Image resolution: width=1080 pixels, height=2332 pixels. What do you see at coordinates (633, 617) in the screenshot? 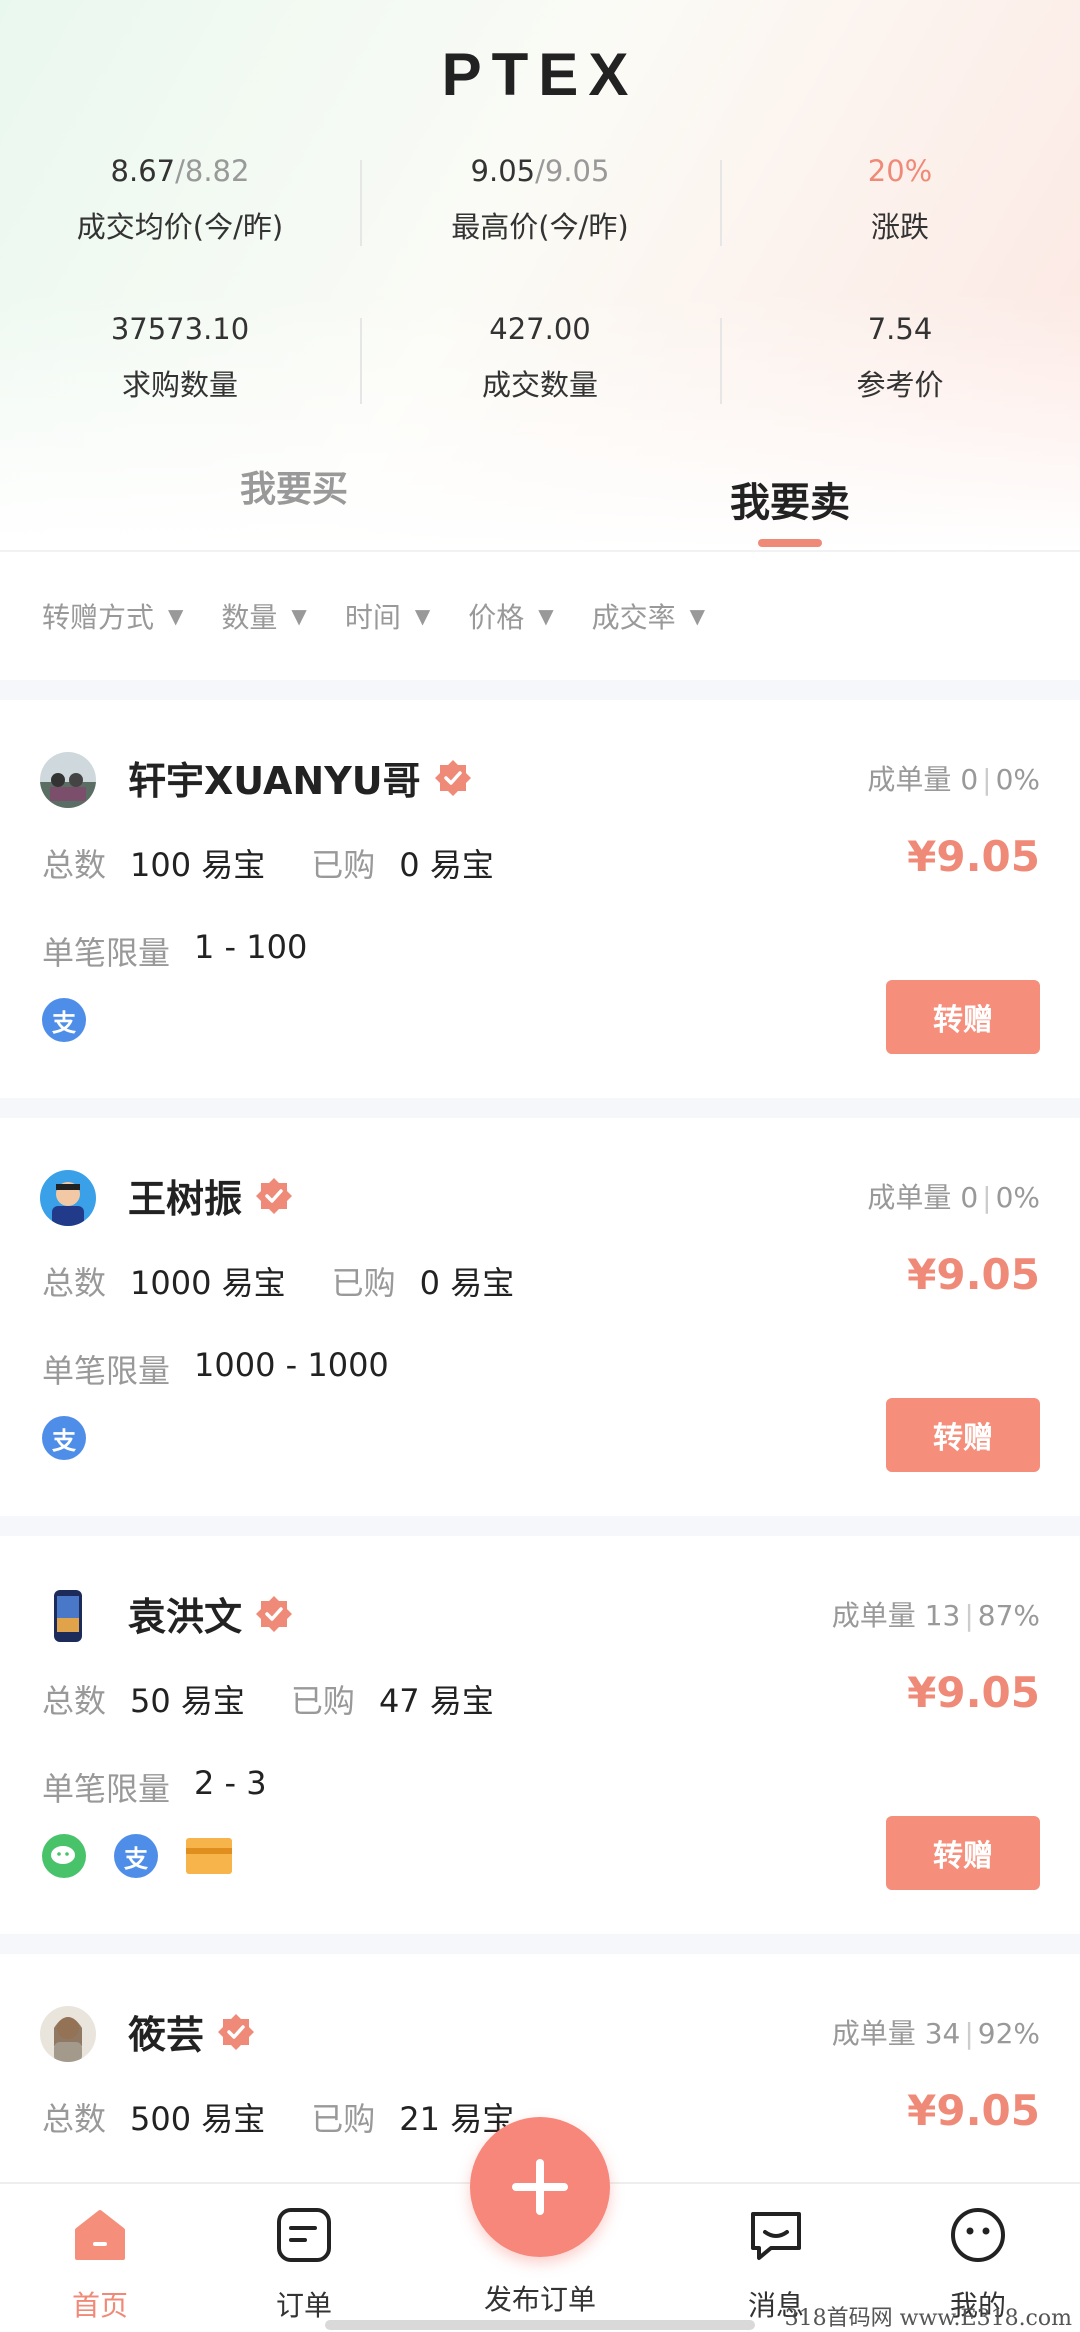
I see `filter-label: 成交率` at bounding box center [633, 617].